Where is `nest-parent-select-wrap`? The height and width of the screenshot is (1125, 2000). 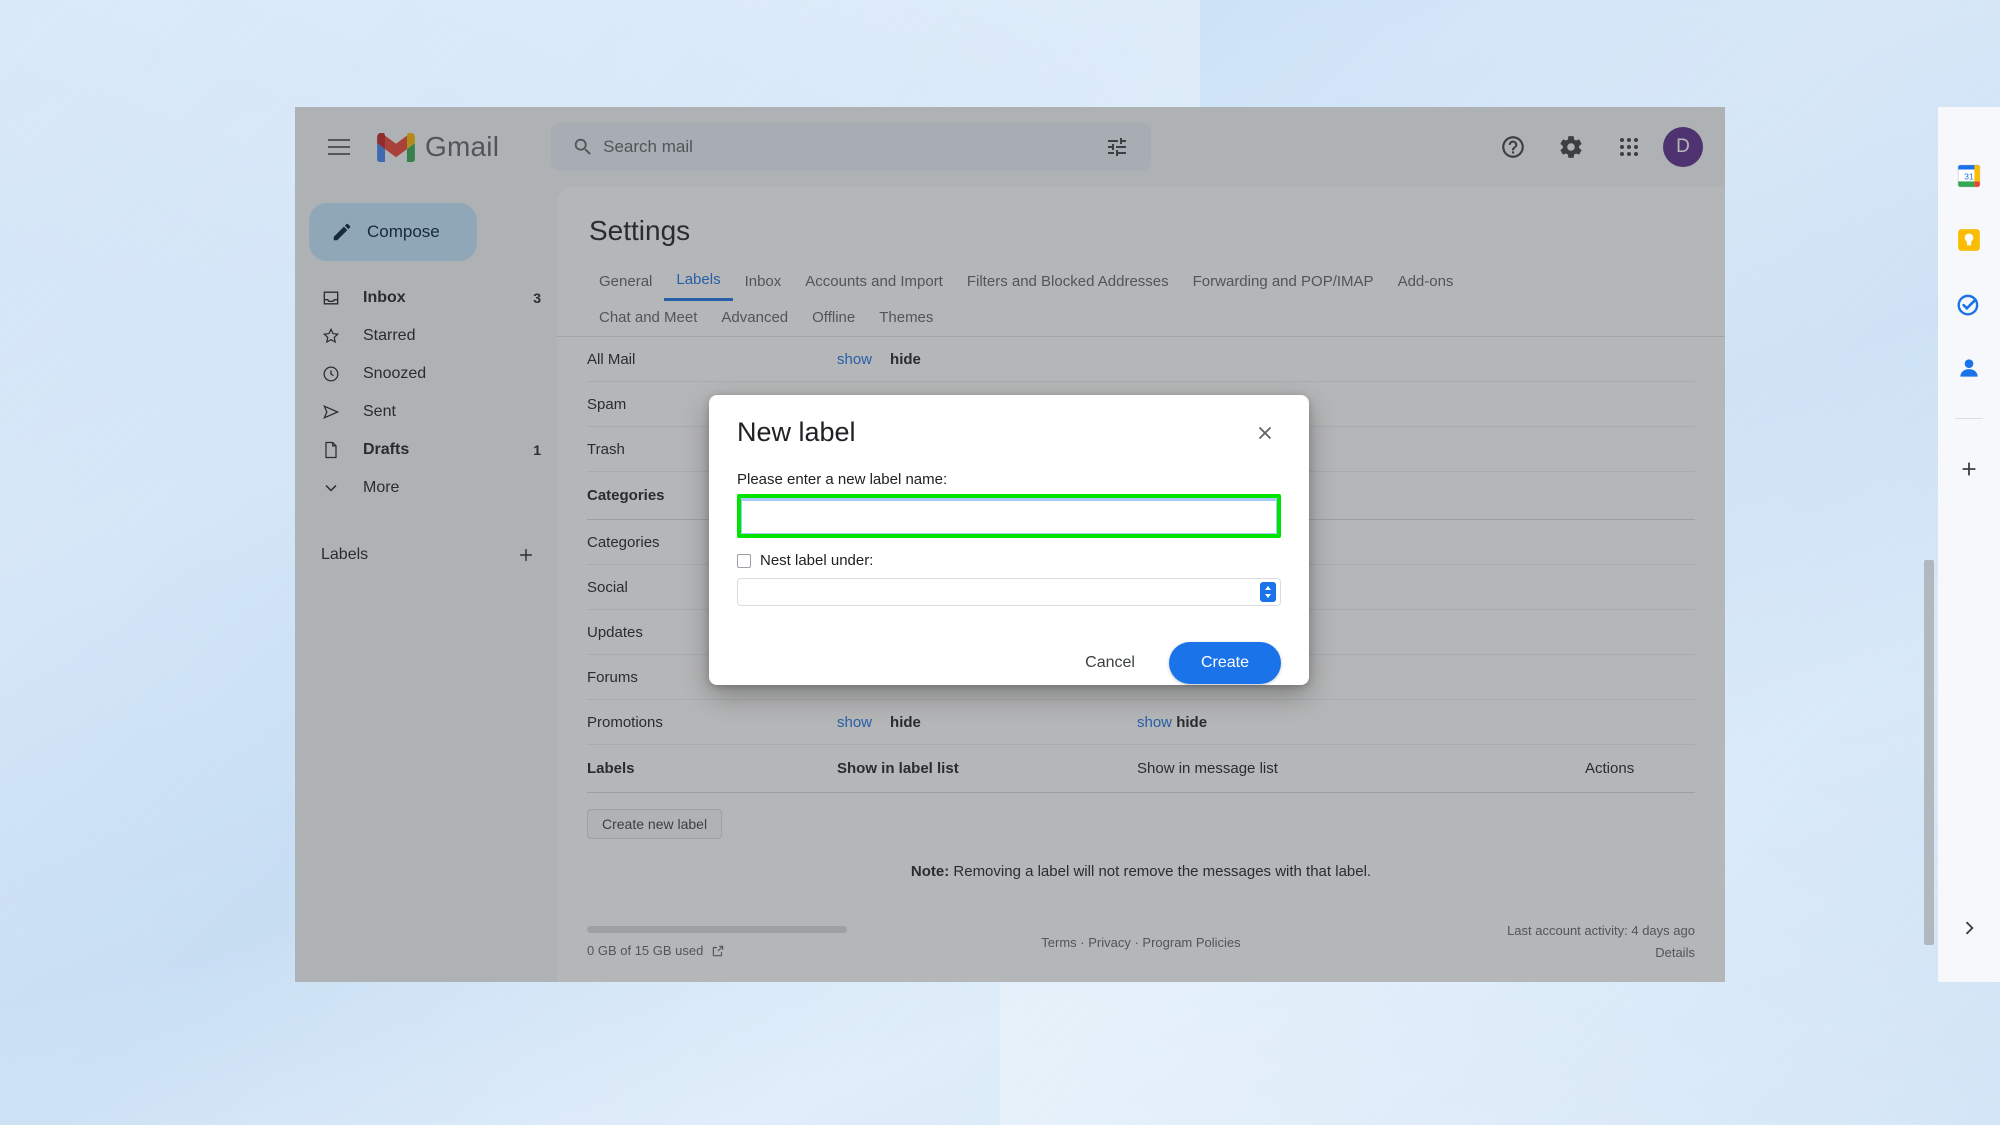 nest-parent-select-wrap is located at coordinates (1009, 592).